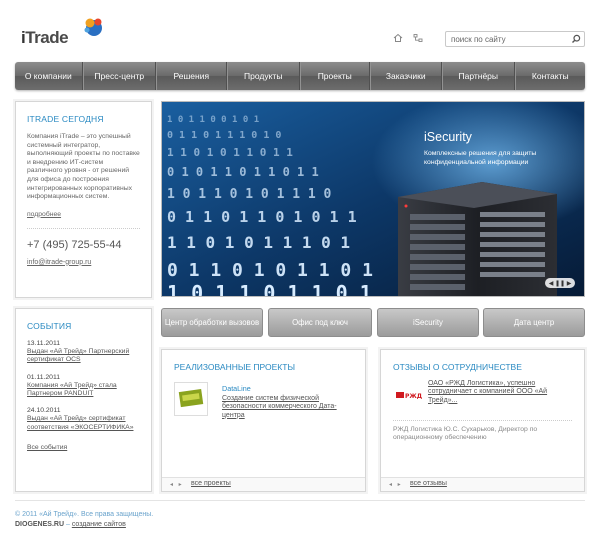 The image size is (600, 537). What do you see at coordinates (49, 76) in the screenshot?
I see `nav-item-about: О компании` at bounding box center [49, 76].